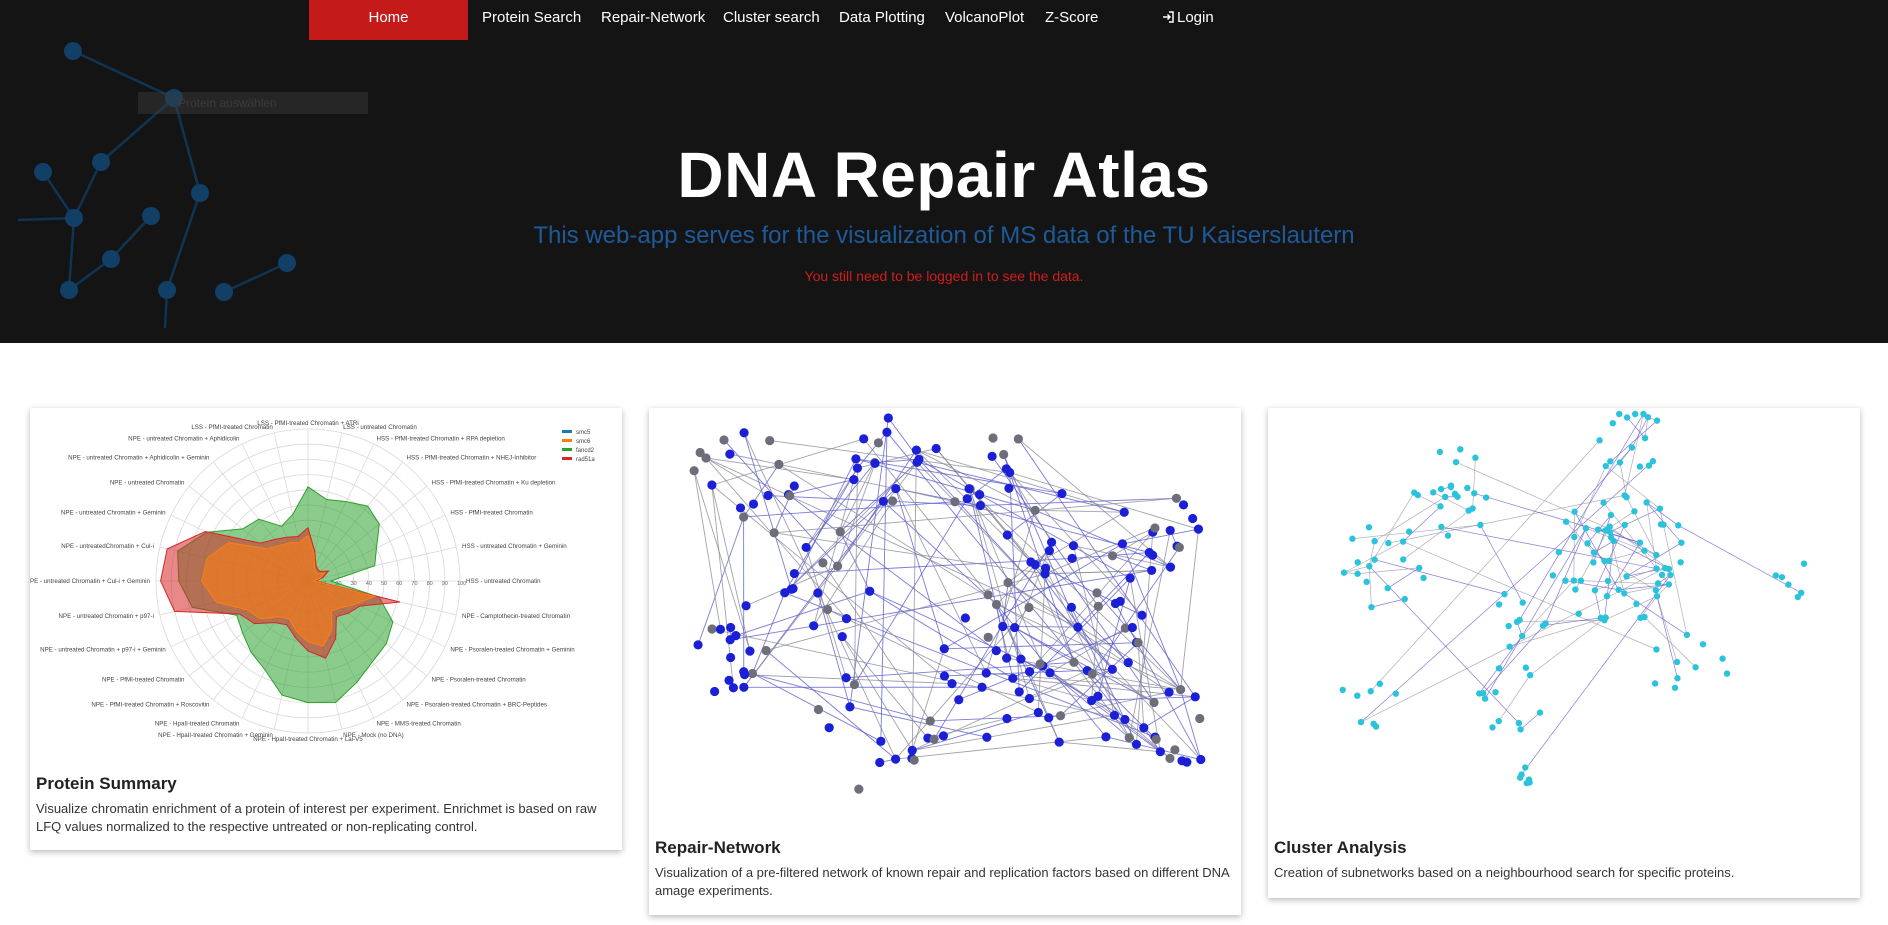 The width and height of the screenshot is (1888, 925). I want to click on radar-axis-label: NPE - PfMI-treated Chromatin, so click(143, 680).